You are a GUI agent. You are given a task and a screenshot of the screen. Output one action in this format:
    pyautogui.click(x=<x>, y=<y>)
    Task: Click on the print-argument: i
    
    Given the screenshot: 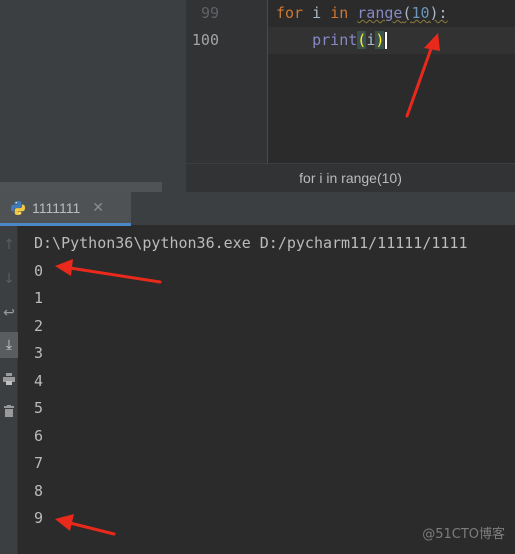 What is the action you would take?
    pyautogui.click(x=371, y=40)
    